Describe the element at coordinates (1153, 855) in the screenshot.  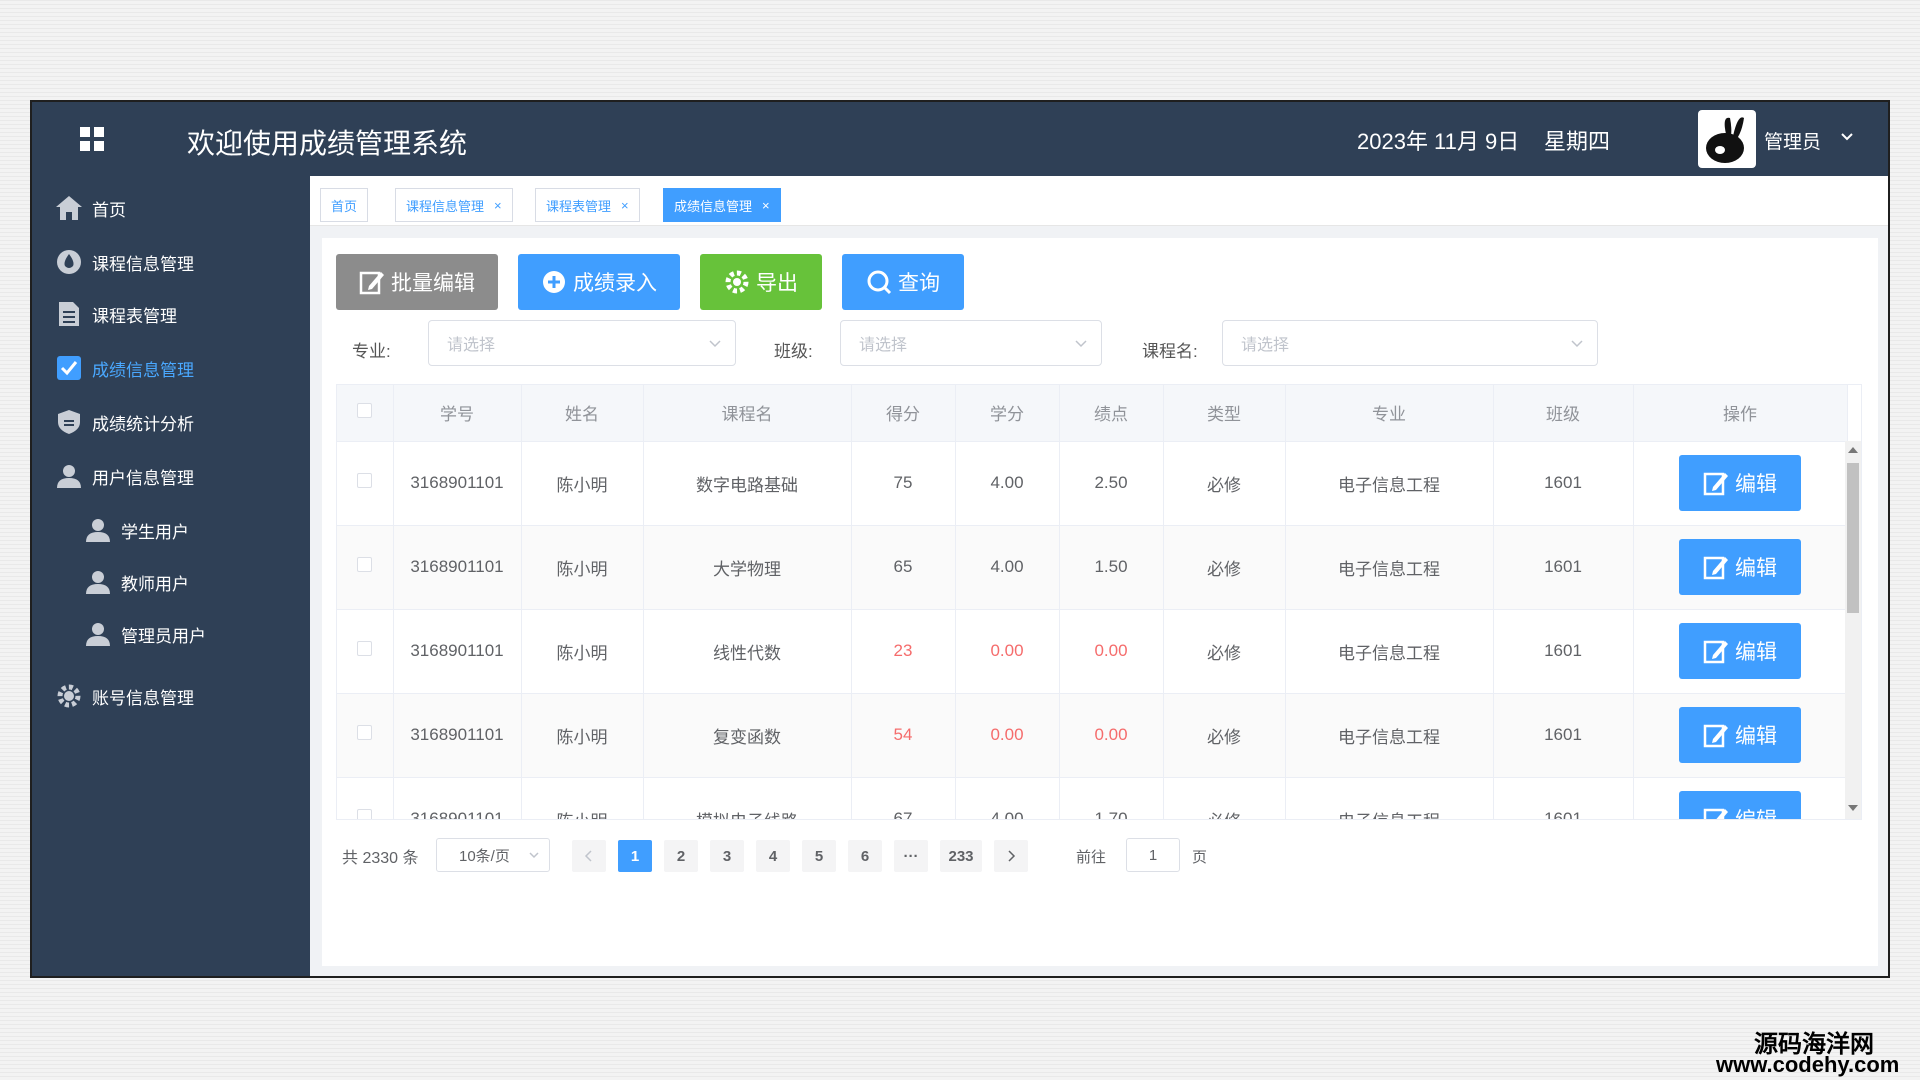
I see `goto-page-input: 1` at that location.